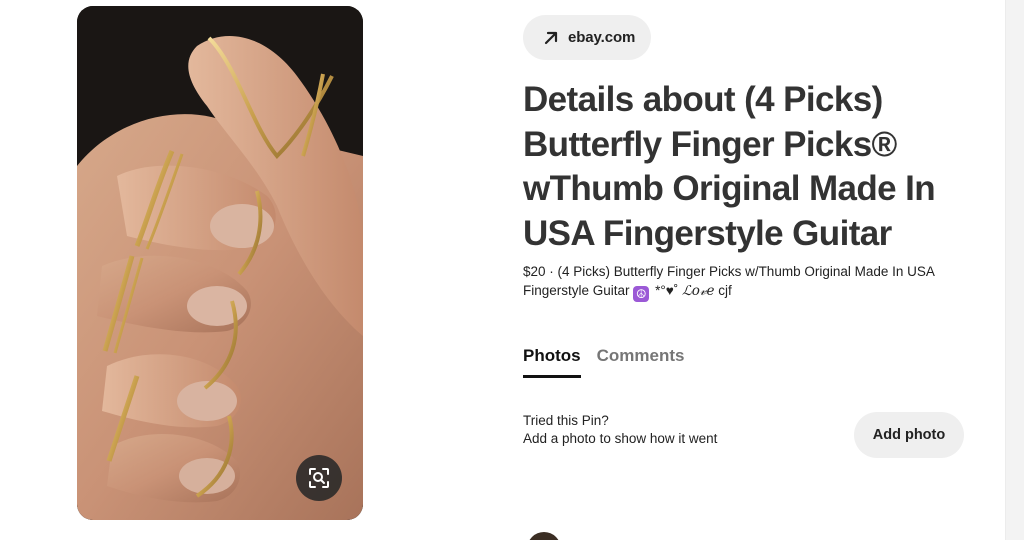  I want to click on tab-photos: Photos, so click(552, 362).